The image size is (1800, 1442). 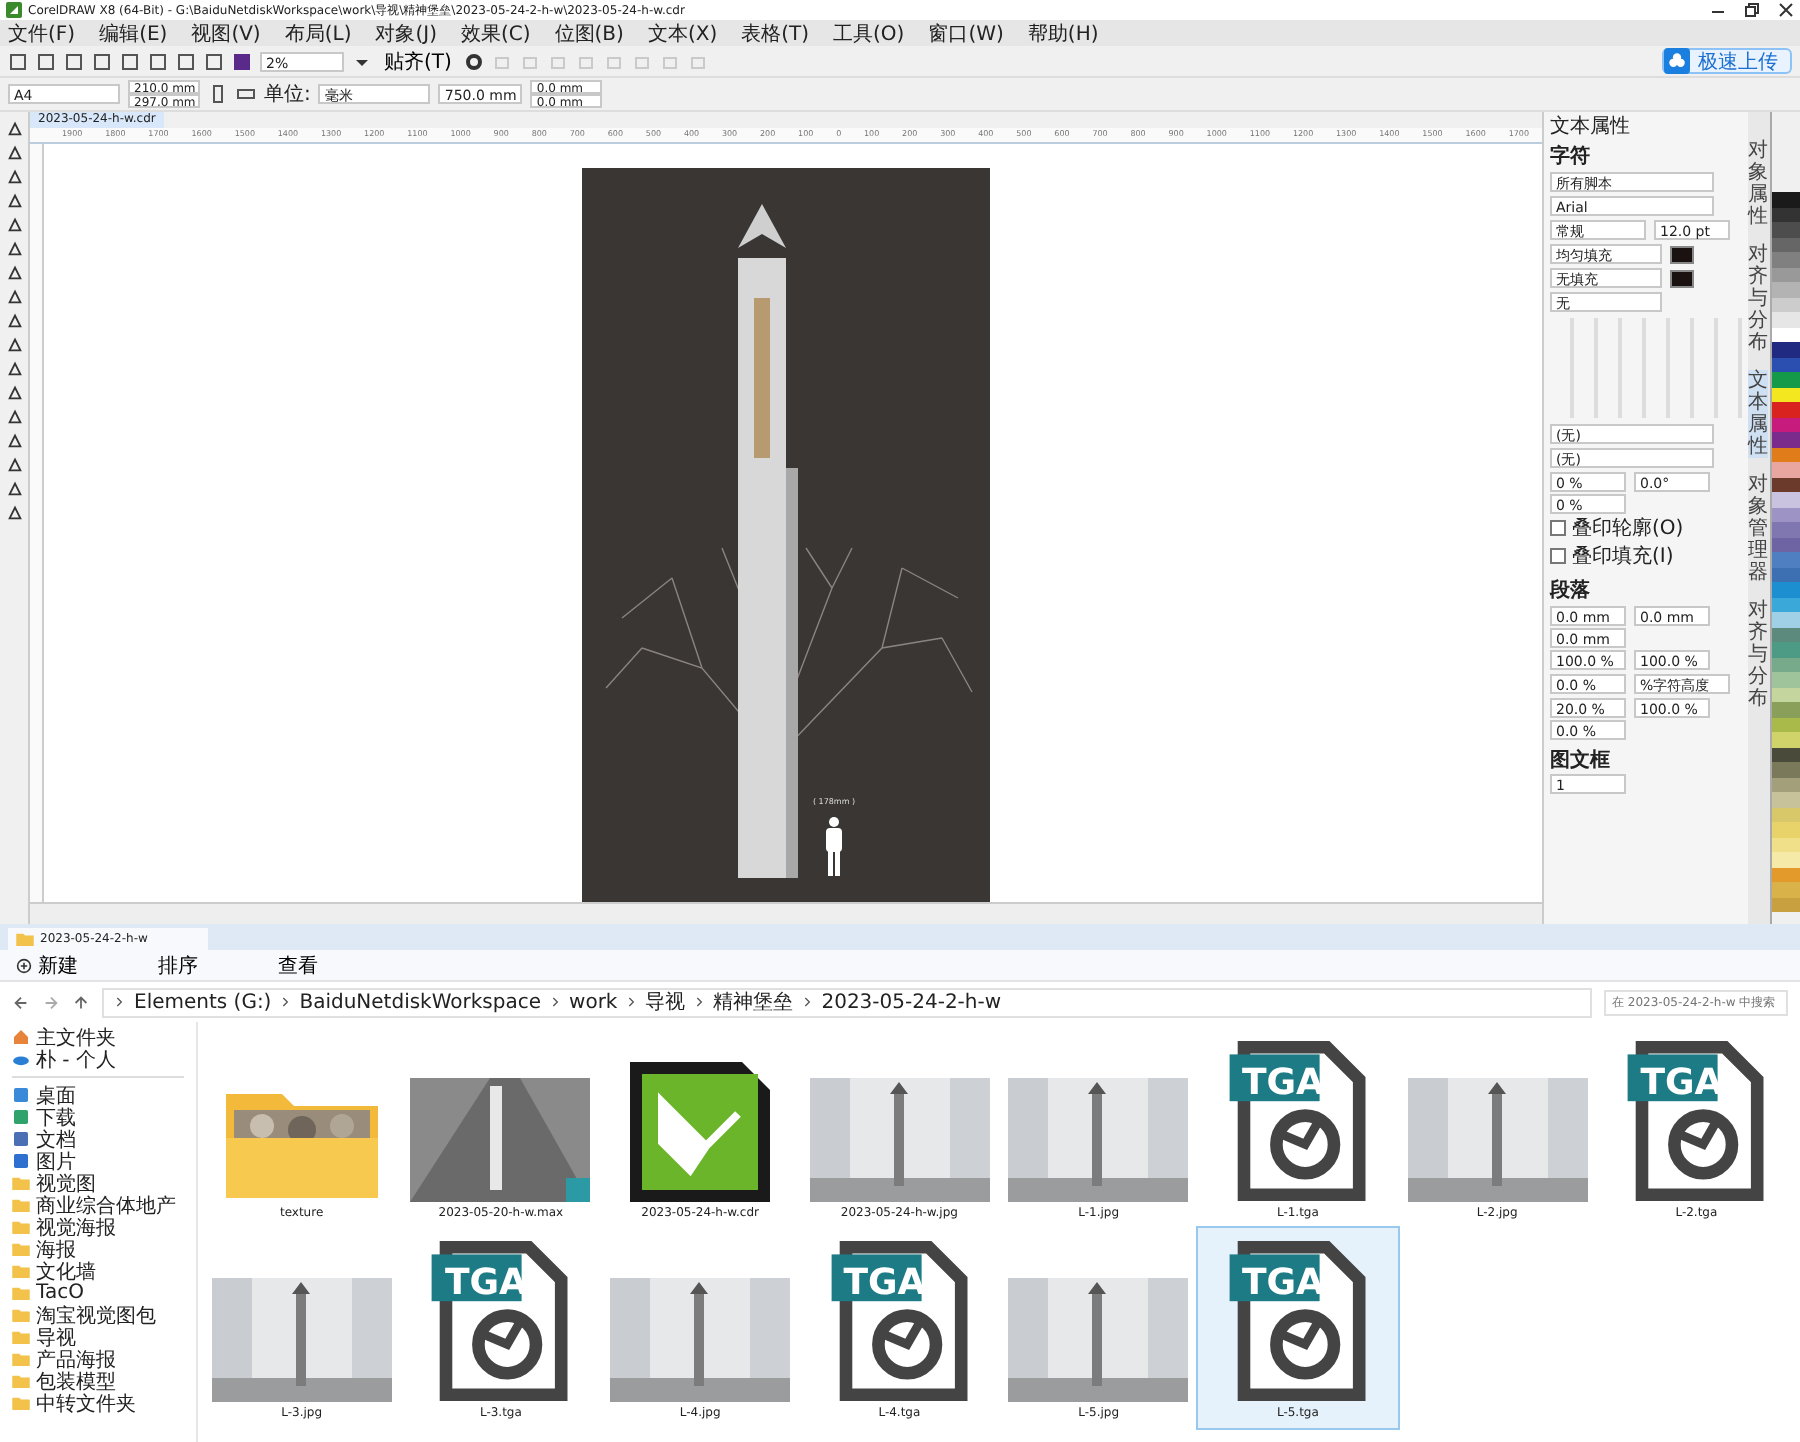 I want to click on sidebar-item: 文化墙, so click(x=104, y=1271).